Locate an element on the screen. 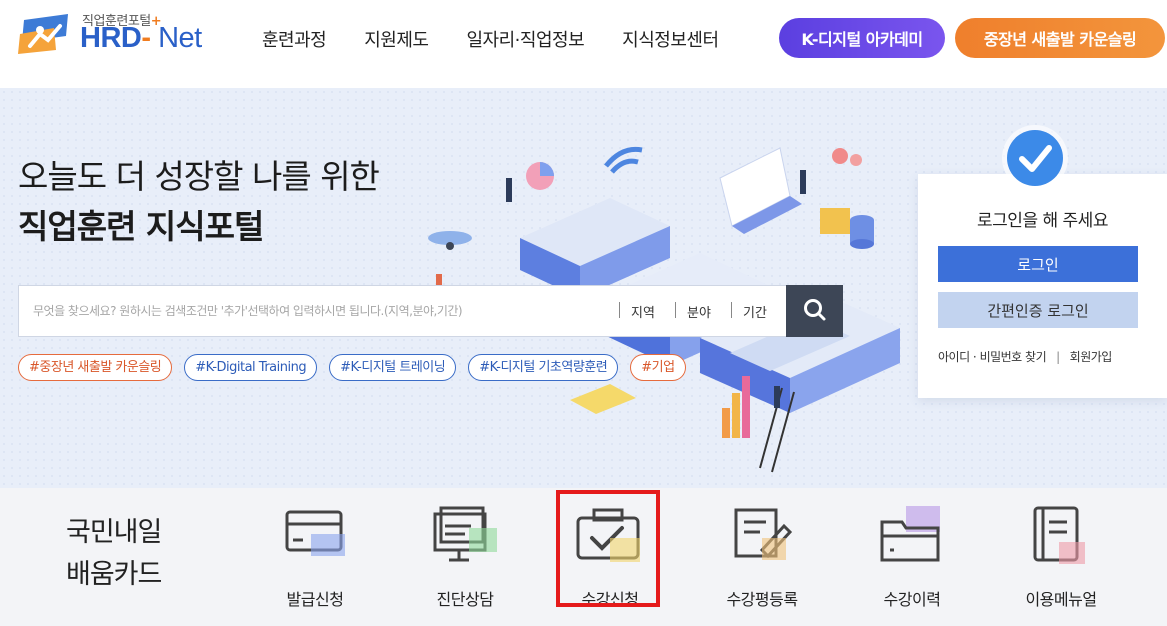  hero-title-line2: 직업훈련 지식포털 is located at coordinates (141, 226).